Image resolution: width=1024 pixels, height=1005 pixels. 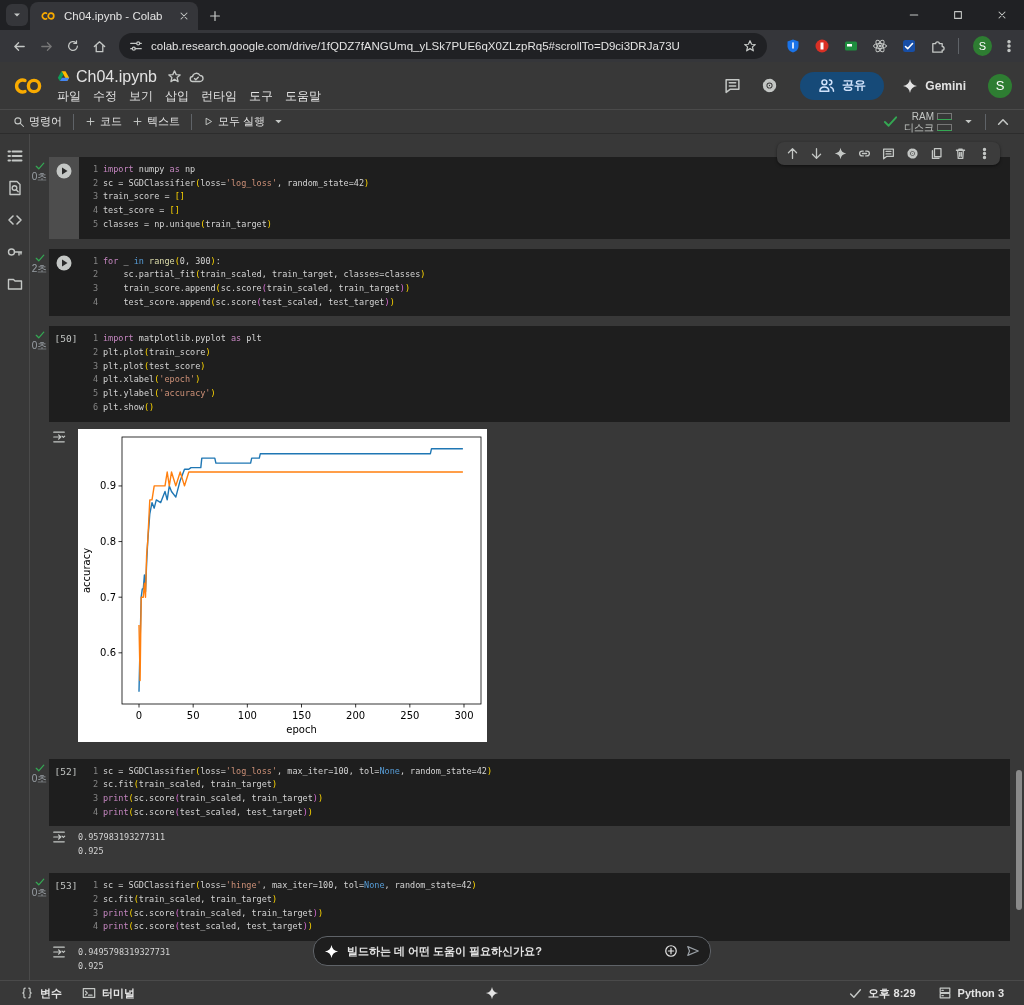 What do you see at coordinates (141, 211) in the screenshot?
I see `code-line: test_score = []` at bounding box center [141, 211].